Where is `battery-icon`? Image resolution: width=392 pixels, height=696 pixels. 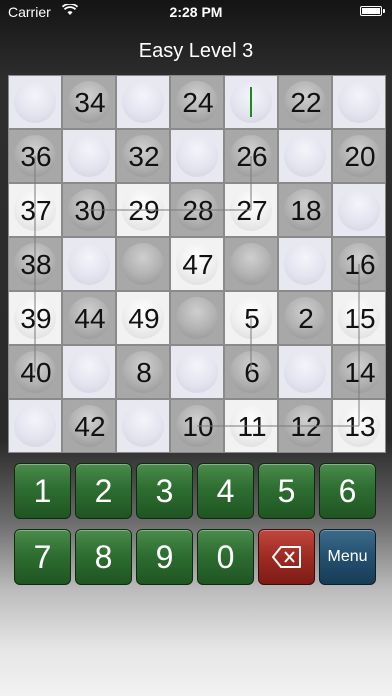 battery-icon is located at coordinates (372, 11).